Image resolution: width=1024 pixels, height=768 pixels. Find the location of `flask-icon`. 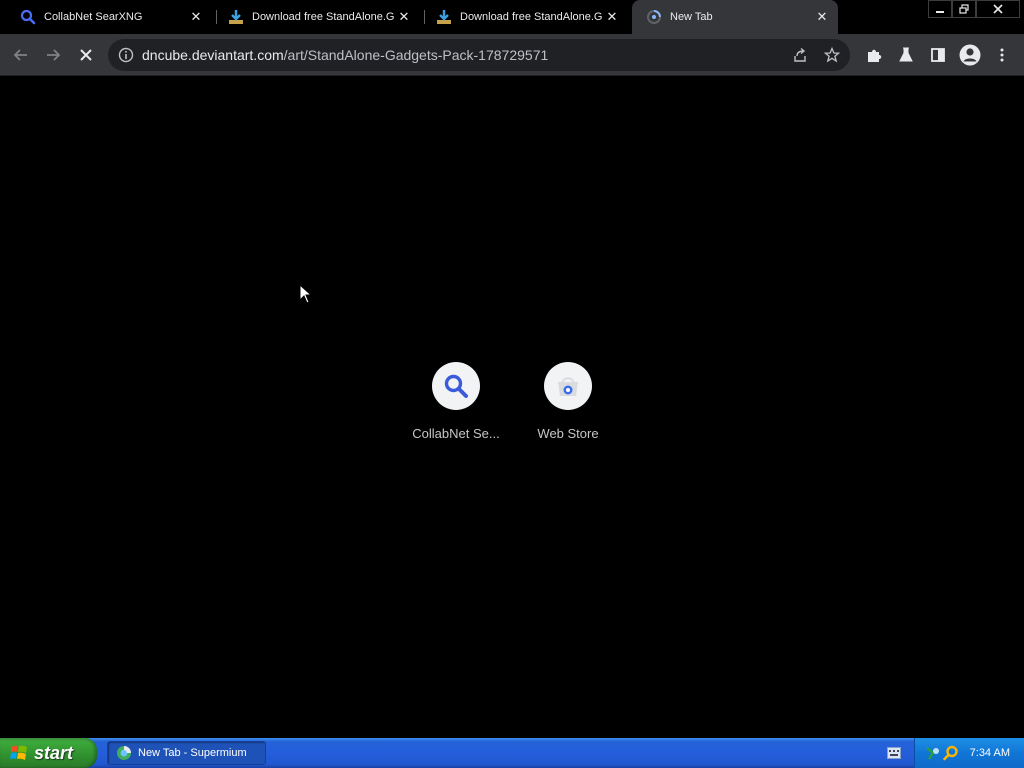

flask-icon is located at coordinates (906, 54).